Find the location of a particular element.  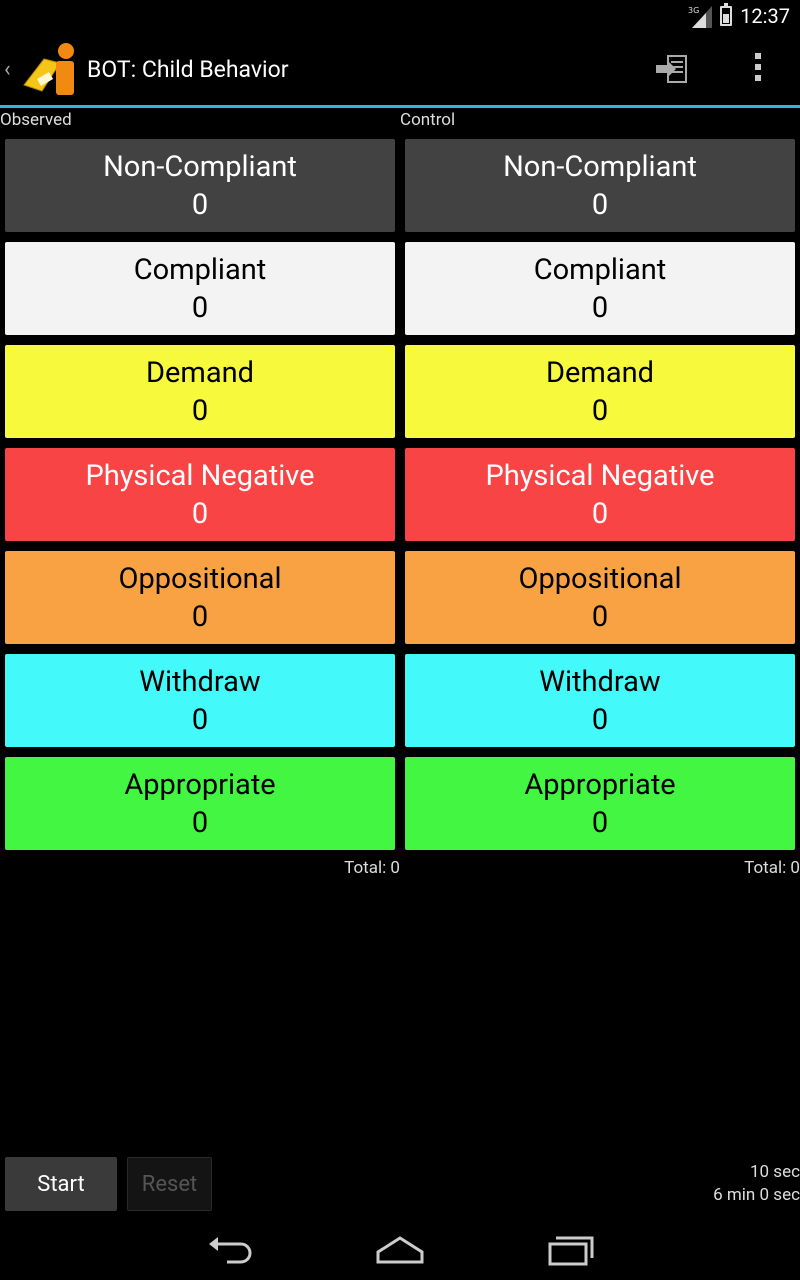

duration-text: 6 min 0 sec is located at coordinates (756, 1195).